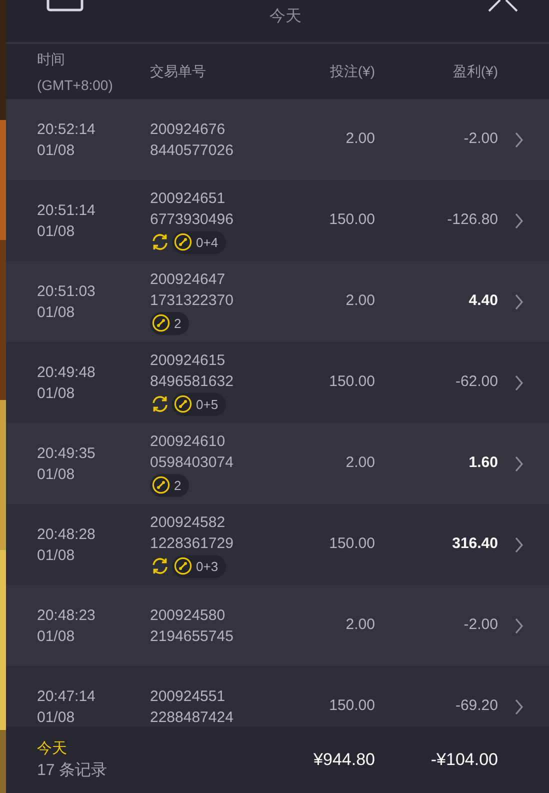  Describe the element at coordinates (199, 242) in the screenshot. I see `parlay-badge: 0+4` at that location.